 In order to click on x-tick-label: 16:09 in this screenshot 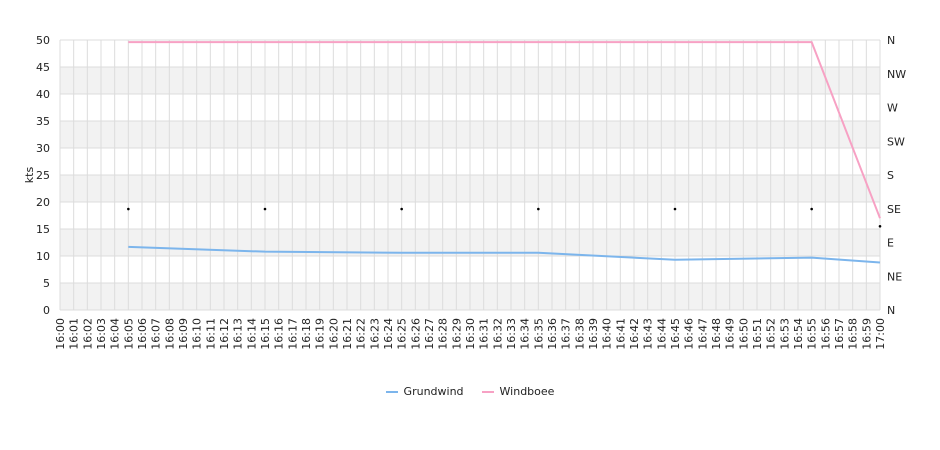, I will do `click(183, 334)`.